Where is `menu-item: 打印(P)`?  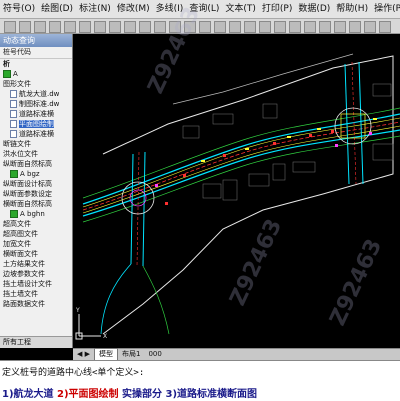
menu-item: 打印(P) is located at coordinates (277, 9).